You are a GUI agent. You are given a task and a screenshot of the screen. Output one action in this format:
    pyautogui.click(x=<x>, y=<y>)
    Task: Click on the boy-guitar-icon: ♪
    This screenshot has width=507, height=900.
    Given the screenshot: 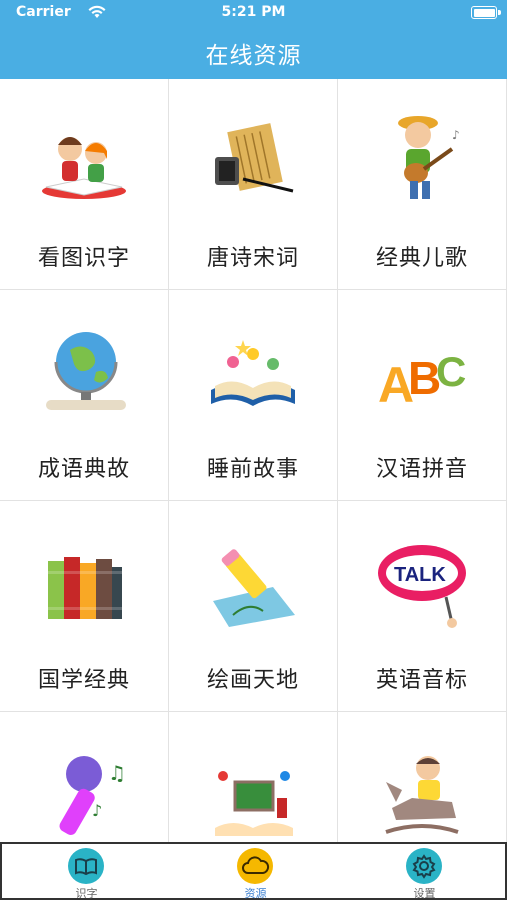 What is the action you would take?
    pyautogui.click(x=429, y=157)
    